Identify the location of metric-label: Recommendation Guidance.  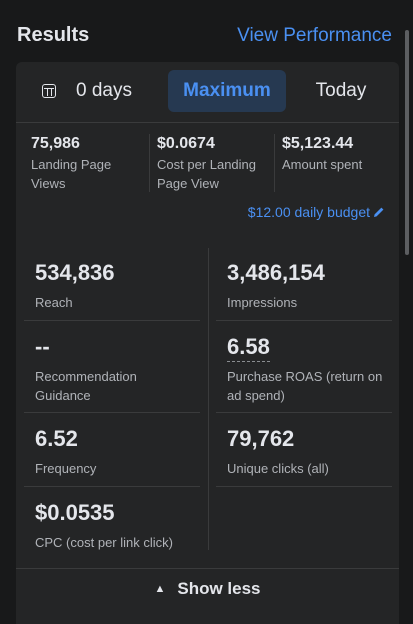
(86, 386).